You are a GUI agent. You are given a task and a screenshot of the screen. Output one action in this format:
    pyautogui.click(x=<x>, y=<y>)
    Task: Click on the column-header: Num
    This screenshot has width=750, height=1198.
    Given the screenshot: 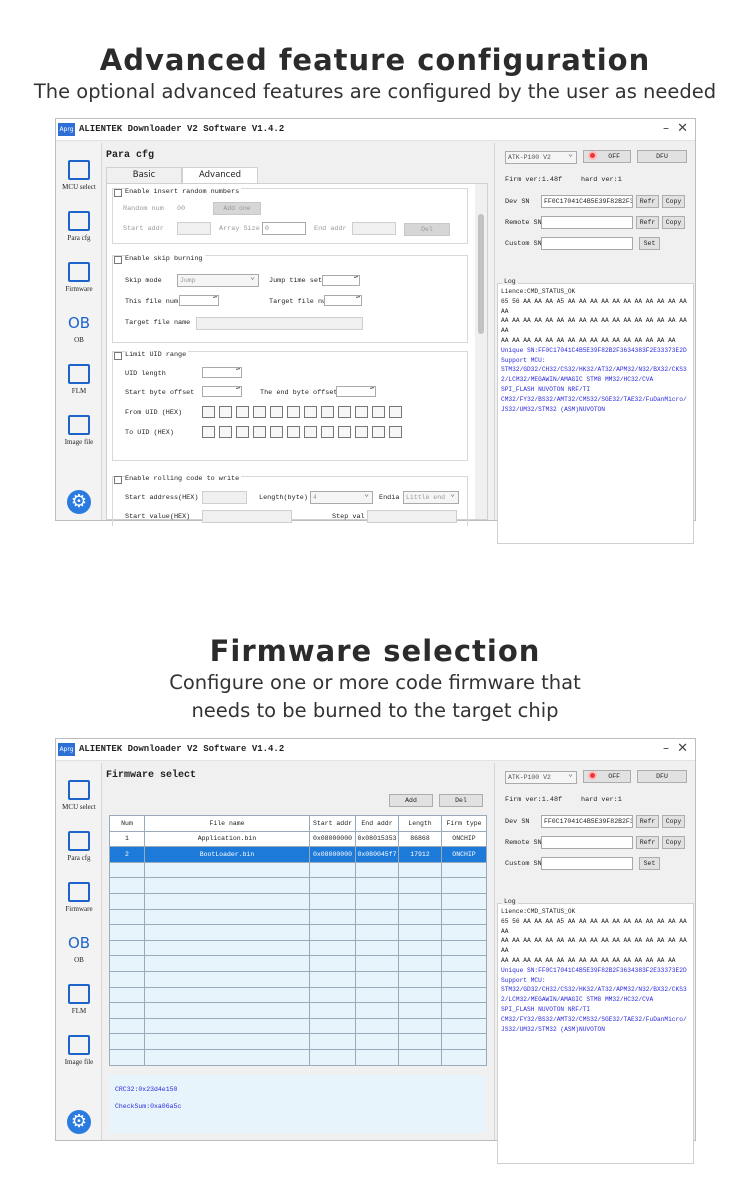 What is the action you would take?
    pyautogui.click(x=127, y=823)
    